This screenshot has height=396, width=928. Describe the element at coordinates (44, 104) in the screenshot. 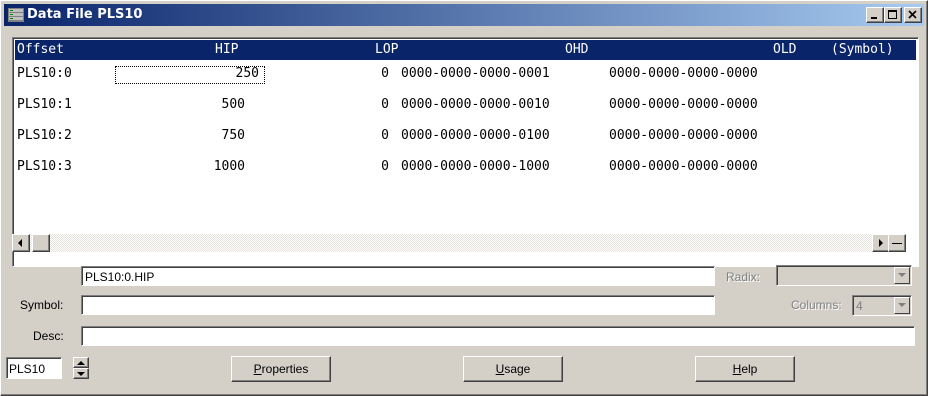

I see `cell-offset: PLS10:1` at that location.